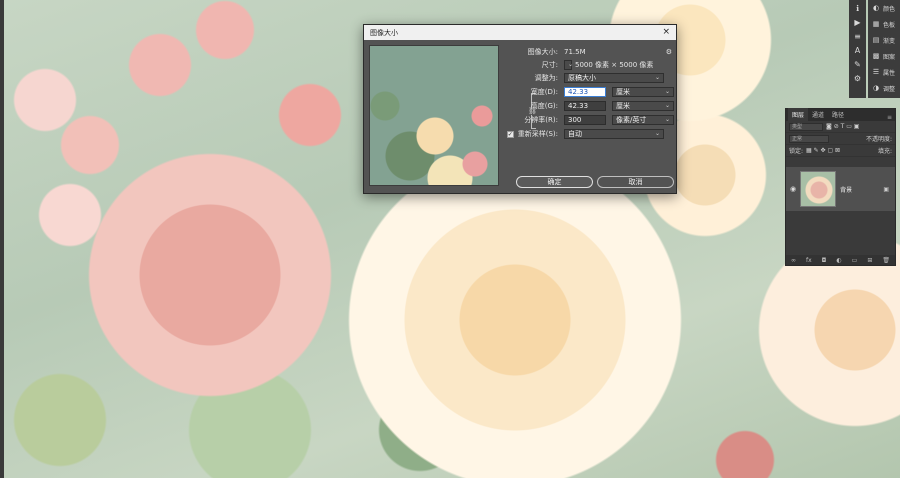 The height and width of the screenshot is (478, 900). What do you see at coordinates (585, 120) in the screenshot?
I see `resolution-input: 300` at bounding box center [585, 120].